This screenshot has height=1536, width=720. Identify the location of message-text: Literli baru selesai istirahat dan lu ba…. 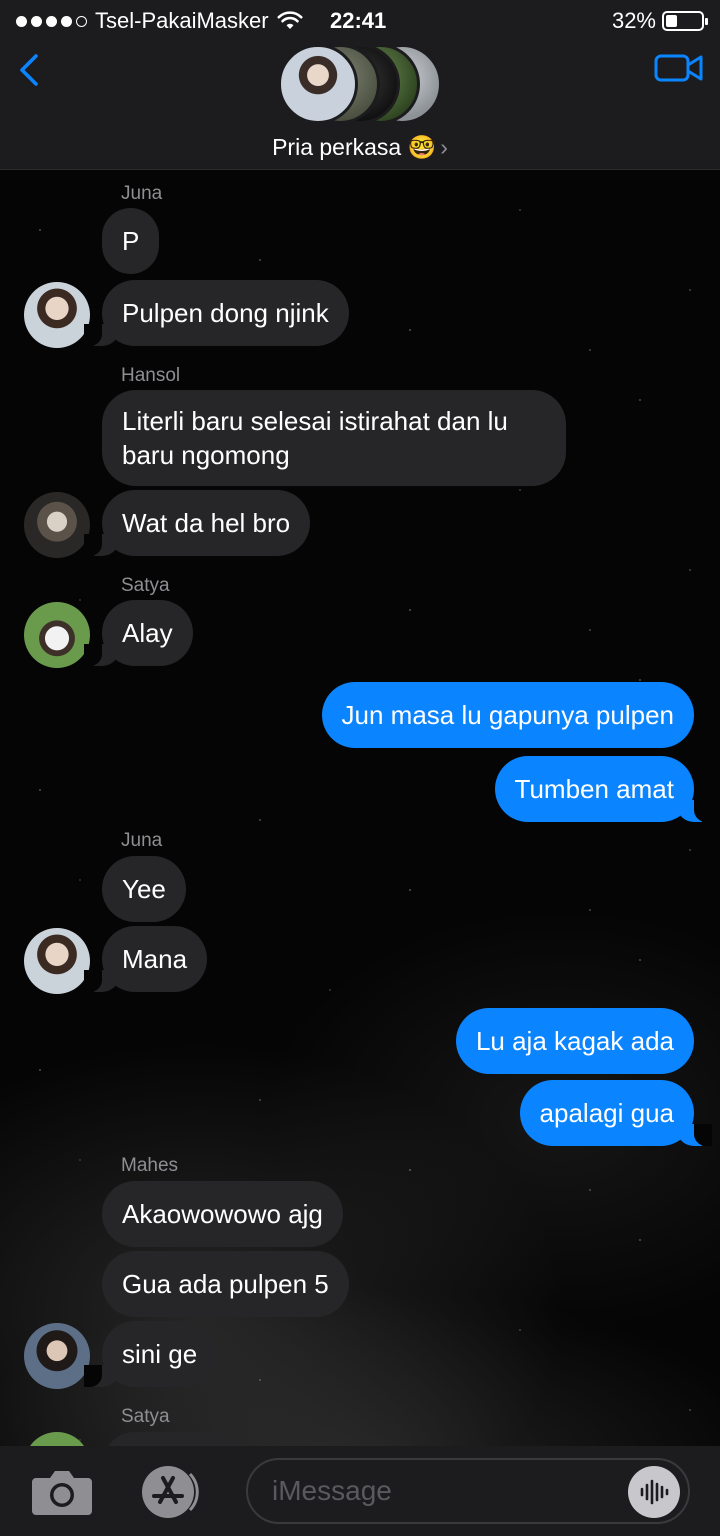
(315, 438).